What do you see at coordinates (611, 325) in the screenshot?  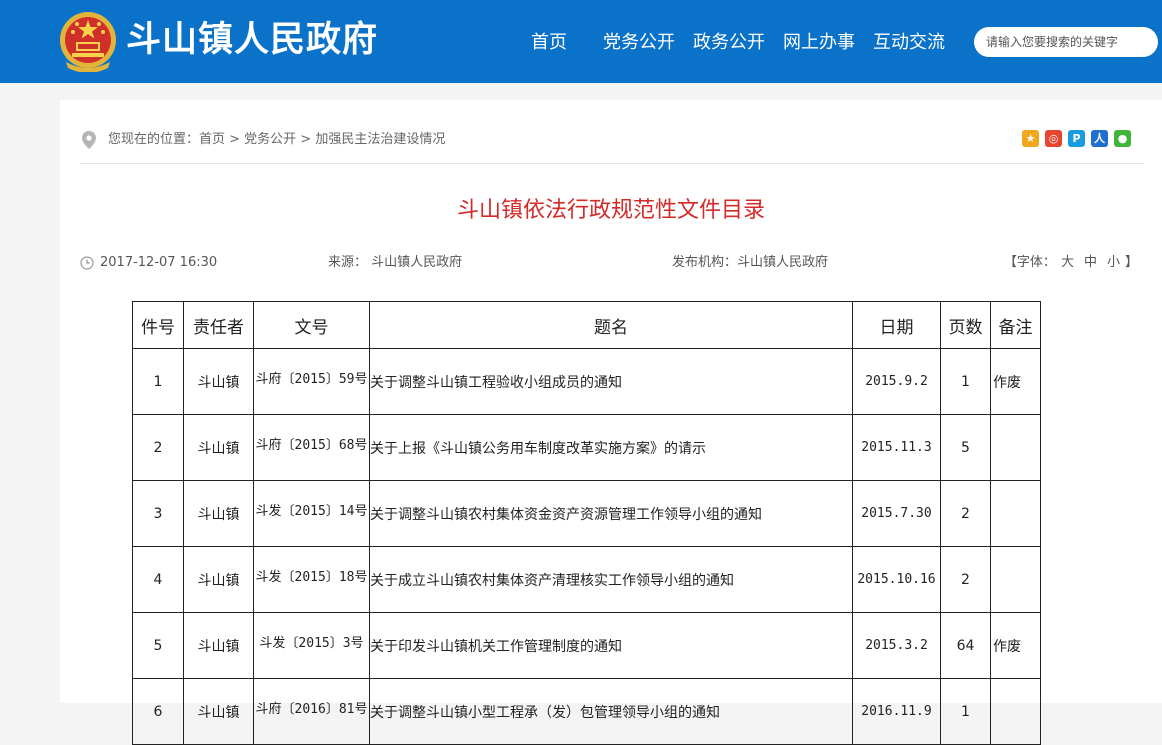 I see `column-header: 题名` at bounding box center [611, 325].